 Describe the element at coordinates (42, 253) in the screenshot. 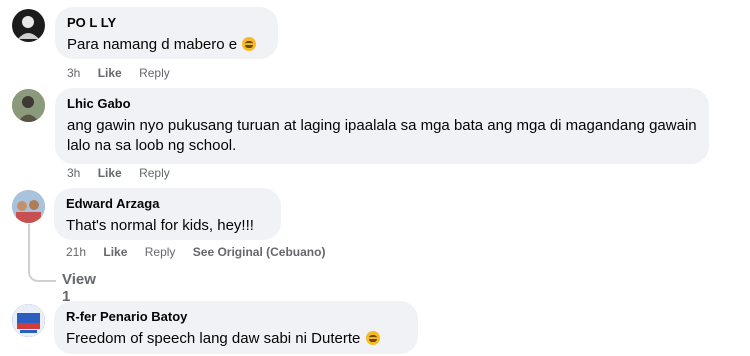

I see `reply-thread-line` at that location.